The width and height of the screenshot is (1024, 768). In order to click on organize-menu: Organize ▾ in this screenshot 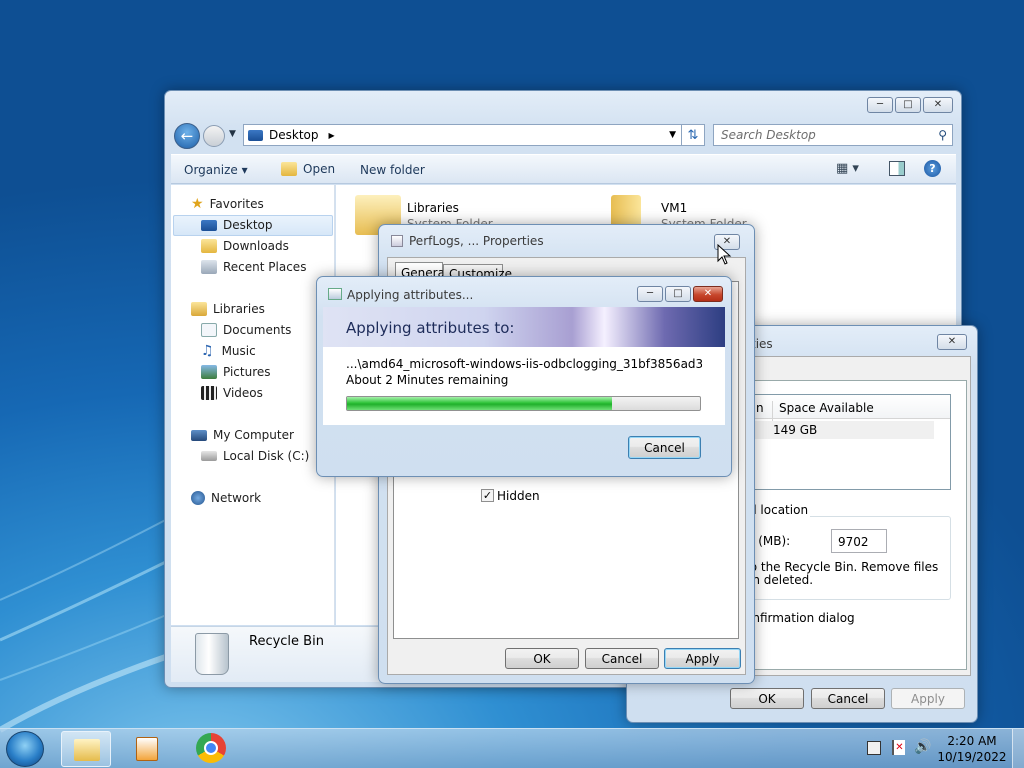, I will do `click(216, 170)`.